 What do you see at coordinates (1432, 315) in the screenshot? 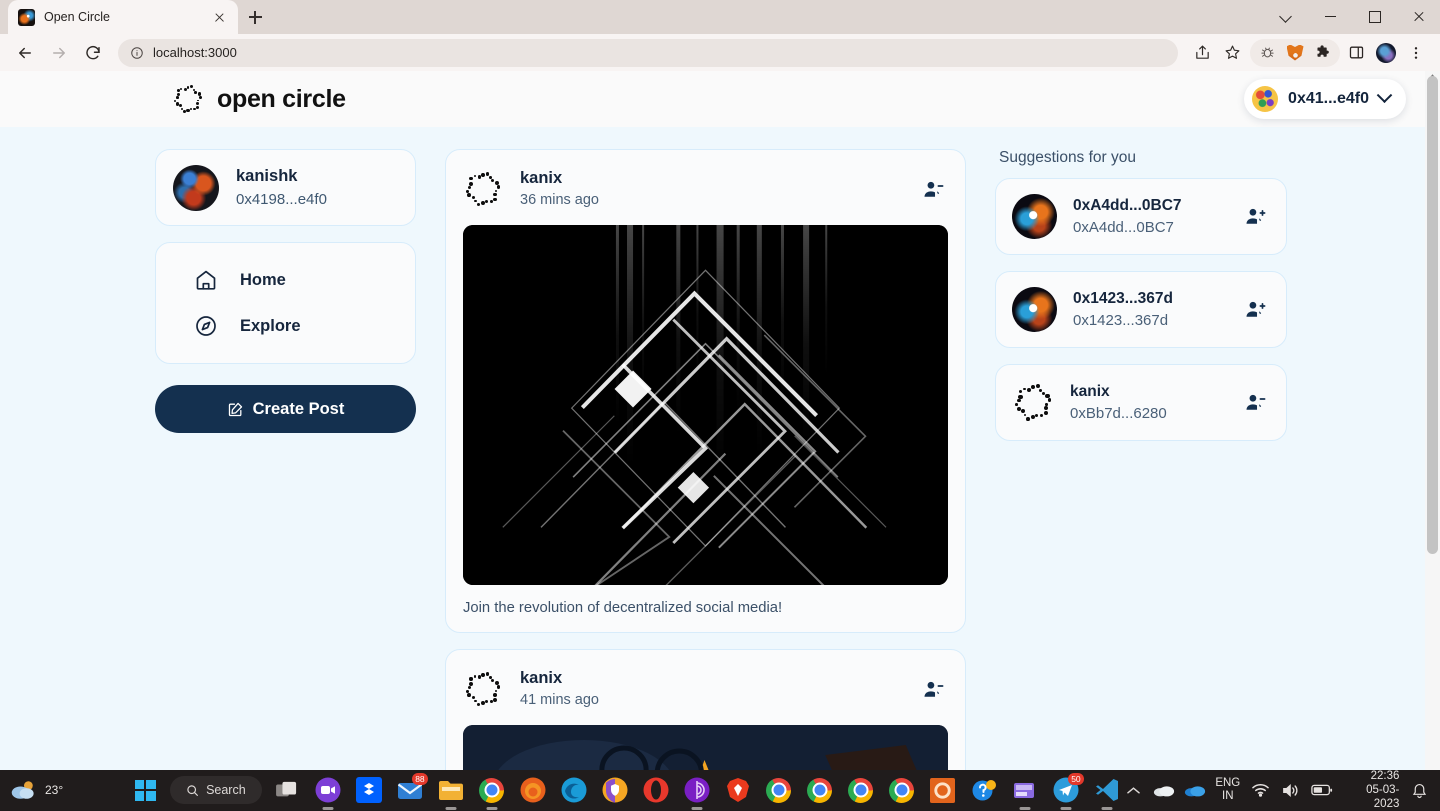
I see `scrollbar-thumb` at bounding box center [1432, 315].